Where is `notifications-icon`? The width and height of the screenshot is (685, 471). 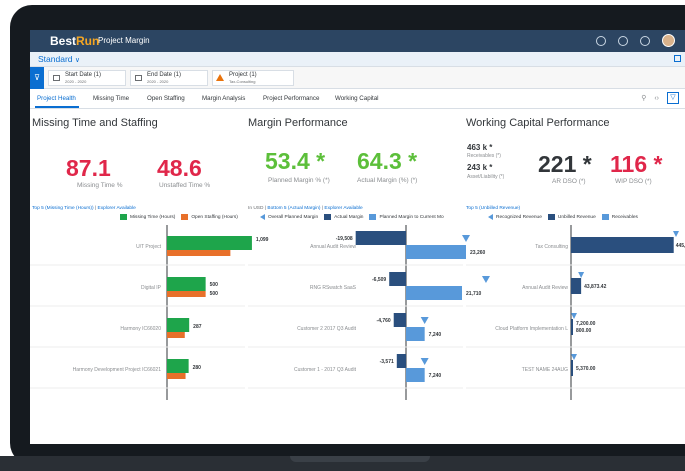
notifications-icon is located at coordinates (623, 40).